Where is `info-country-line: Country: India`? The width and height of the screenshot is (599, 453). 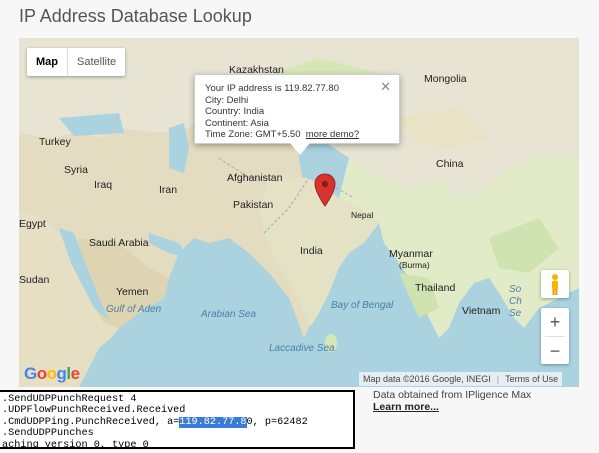 info-country-line: Country: India is located at coordinates (235, 111).